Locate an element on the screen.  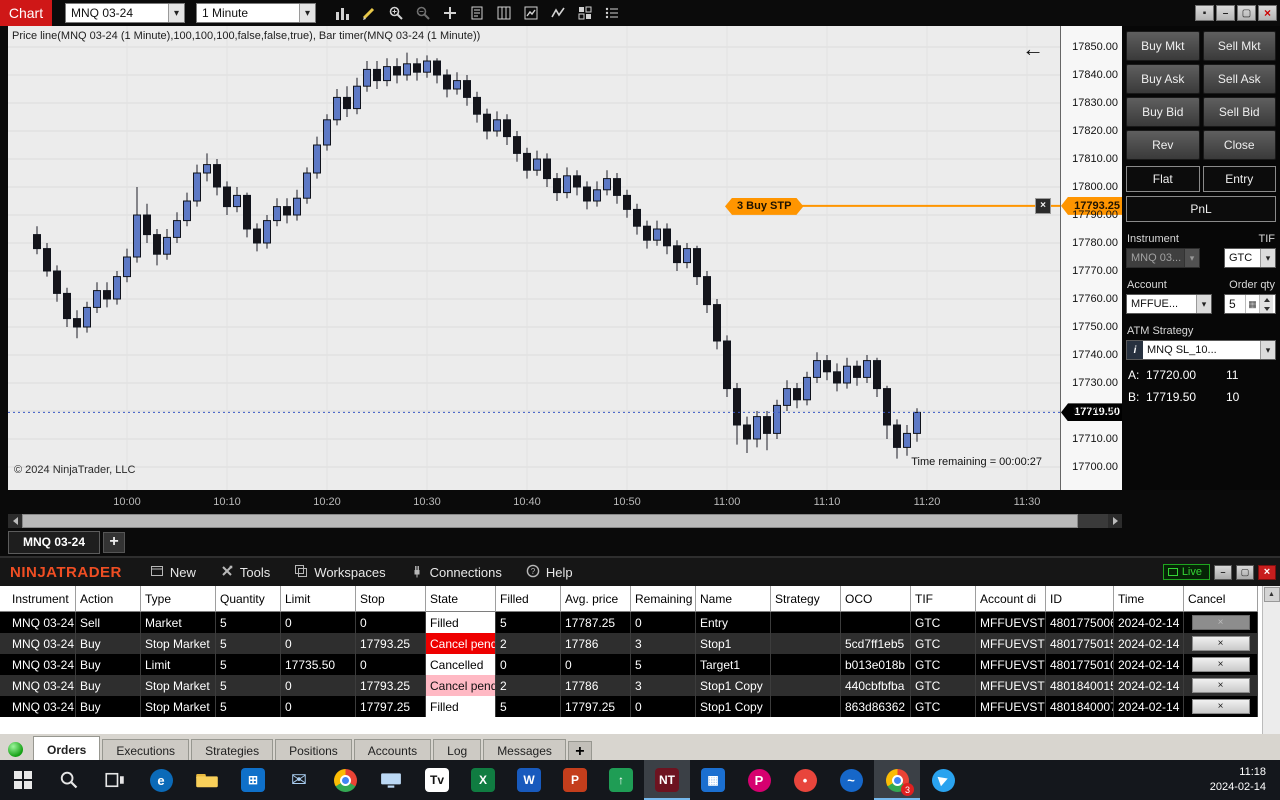
columns-icon is located at coordinates (504, 13).